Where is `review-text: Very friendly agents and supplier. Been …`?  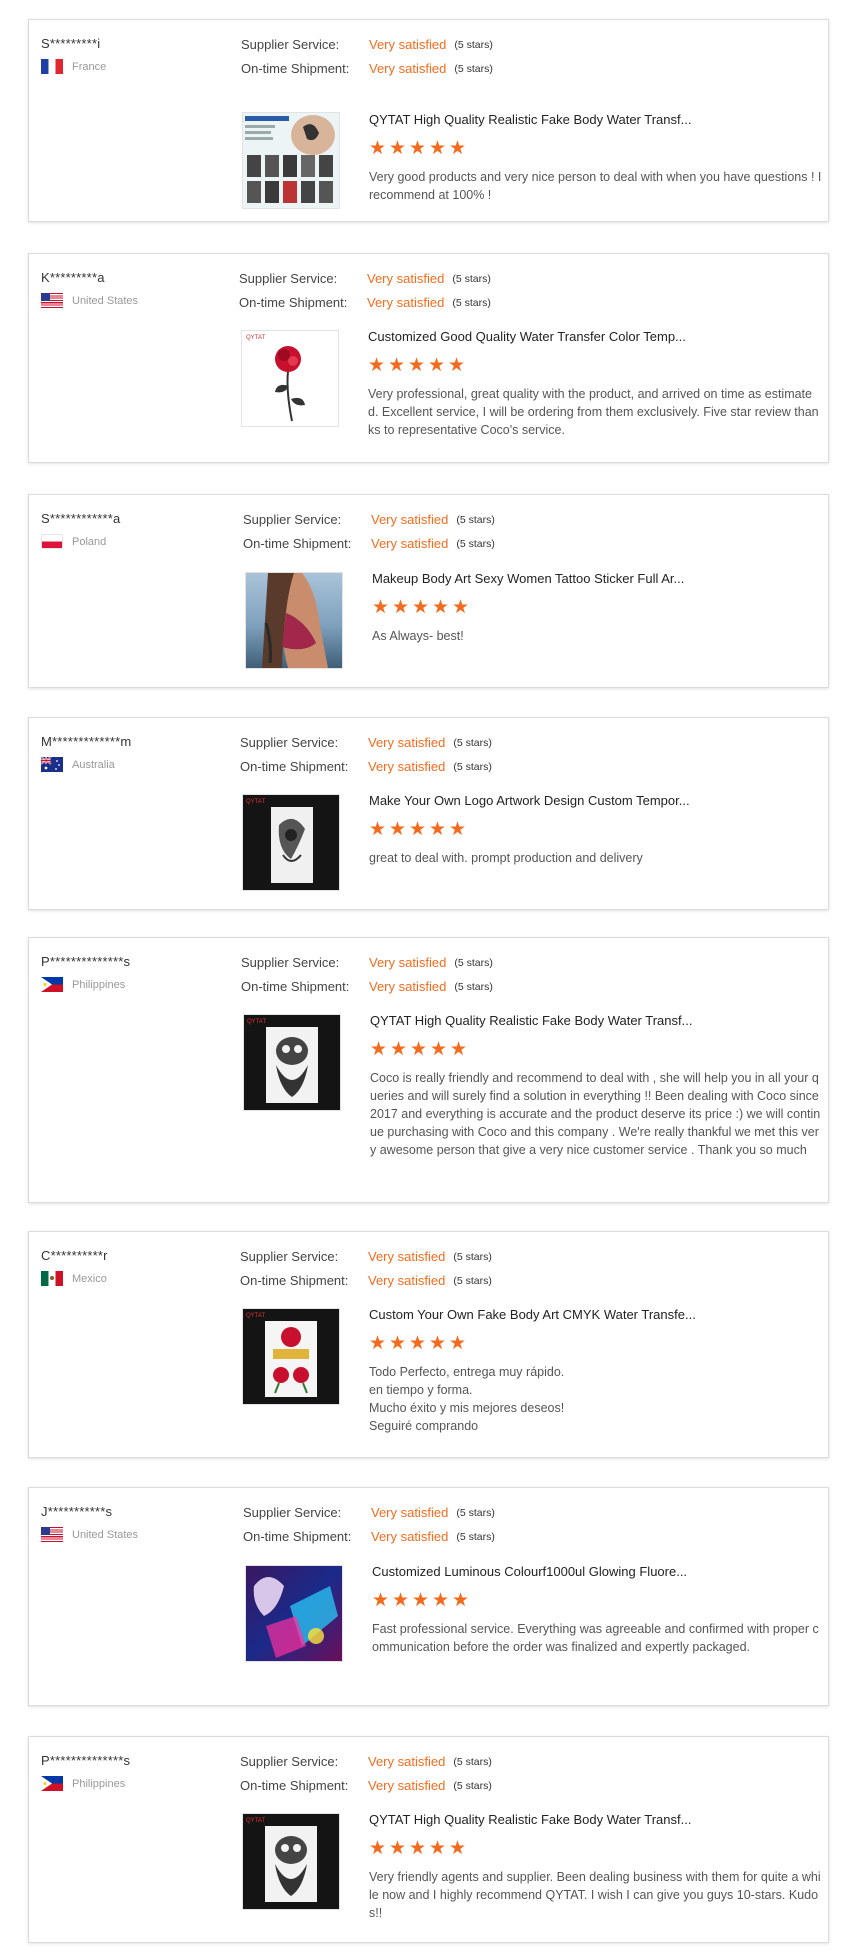
review-text: Very friendly agents and supplier. Been … is located at coordinates (595, 1895).